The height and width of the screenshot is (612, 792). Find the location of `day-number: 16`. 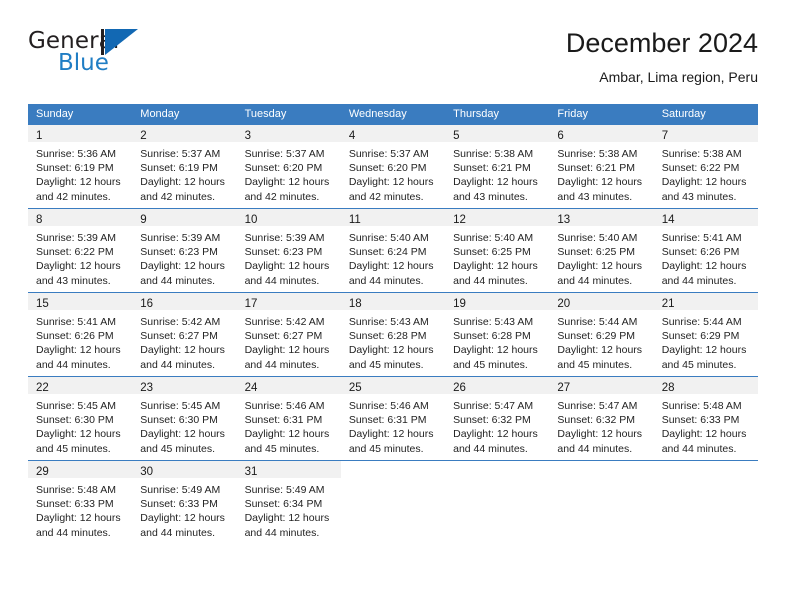

day-number: 16 is located at coordinates (147, 304).